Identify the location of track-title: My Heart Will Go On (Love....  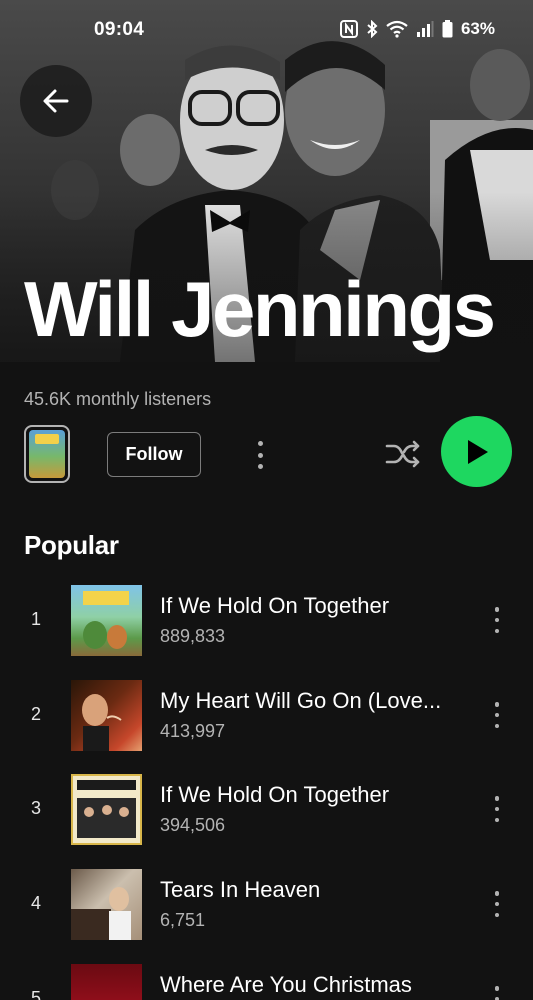
(301, 700).